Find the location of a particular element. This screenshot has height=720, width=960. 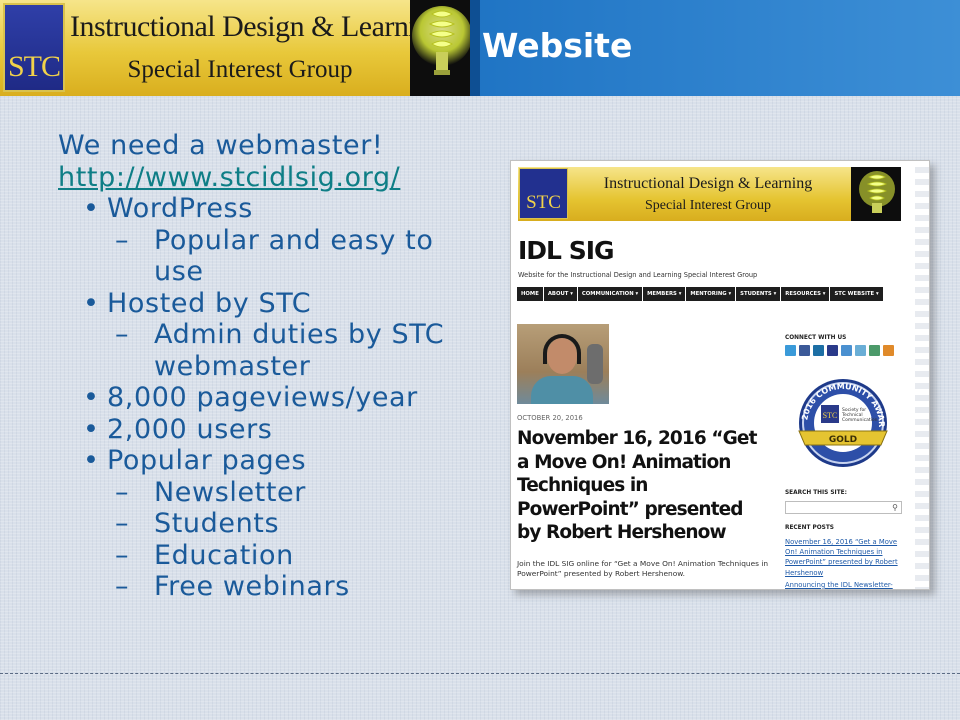

footer-divider is located at coordinates (480, 673).